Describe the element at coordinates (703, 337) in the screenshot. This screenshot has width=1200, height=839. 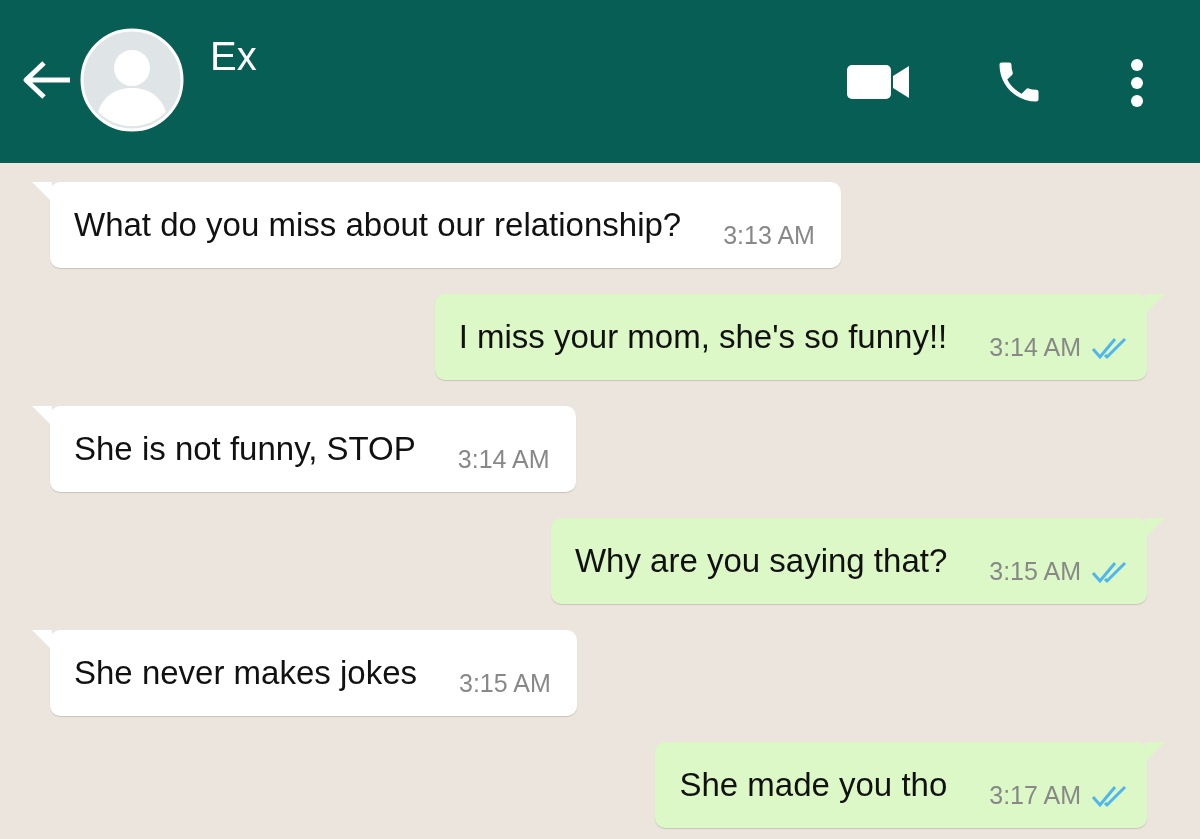
I see `message-text: I miss your mom, she's so funny!!` at that location.